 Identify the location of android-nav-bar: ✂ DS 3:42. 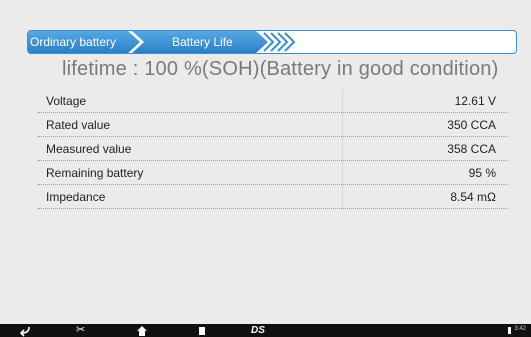
(265, 330).